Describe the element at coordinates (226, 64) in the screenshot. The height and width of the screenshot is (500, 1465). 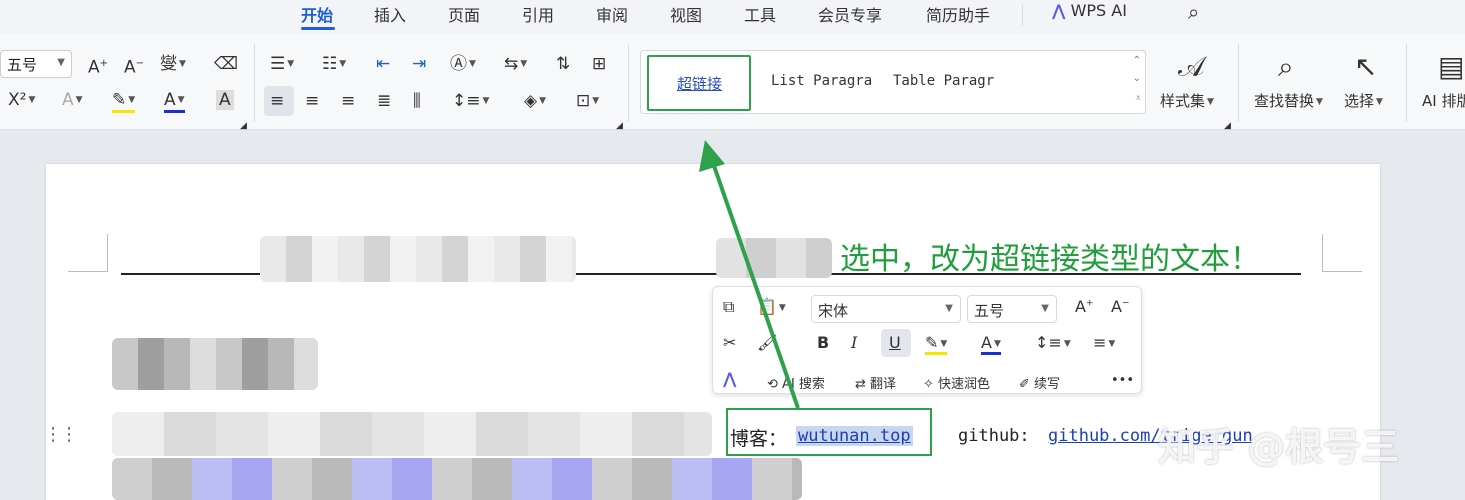
I see `clear-format-icon: ⌫` at that location.